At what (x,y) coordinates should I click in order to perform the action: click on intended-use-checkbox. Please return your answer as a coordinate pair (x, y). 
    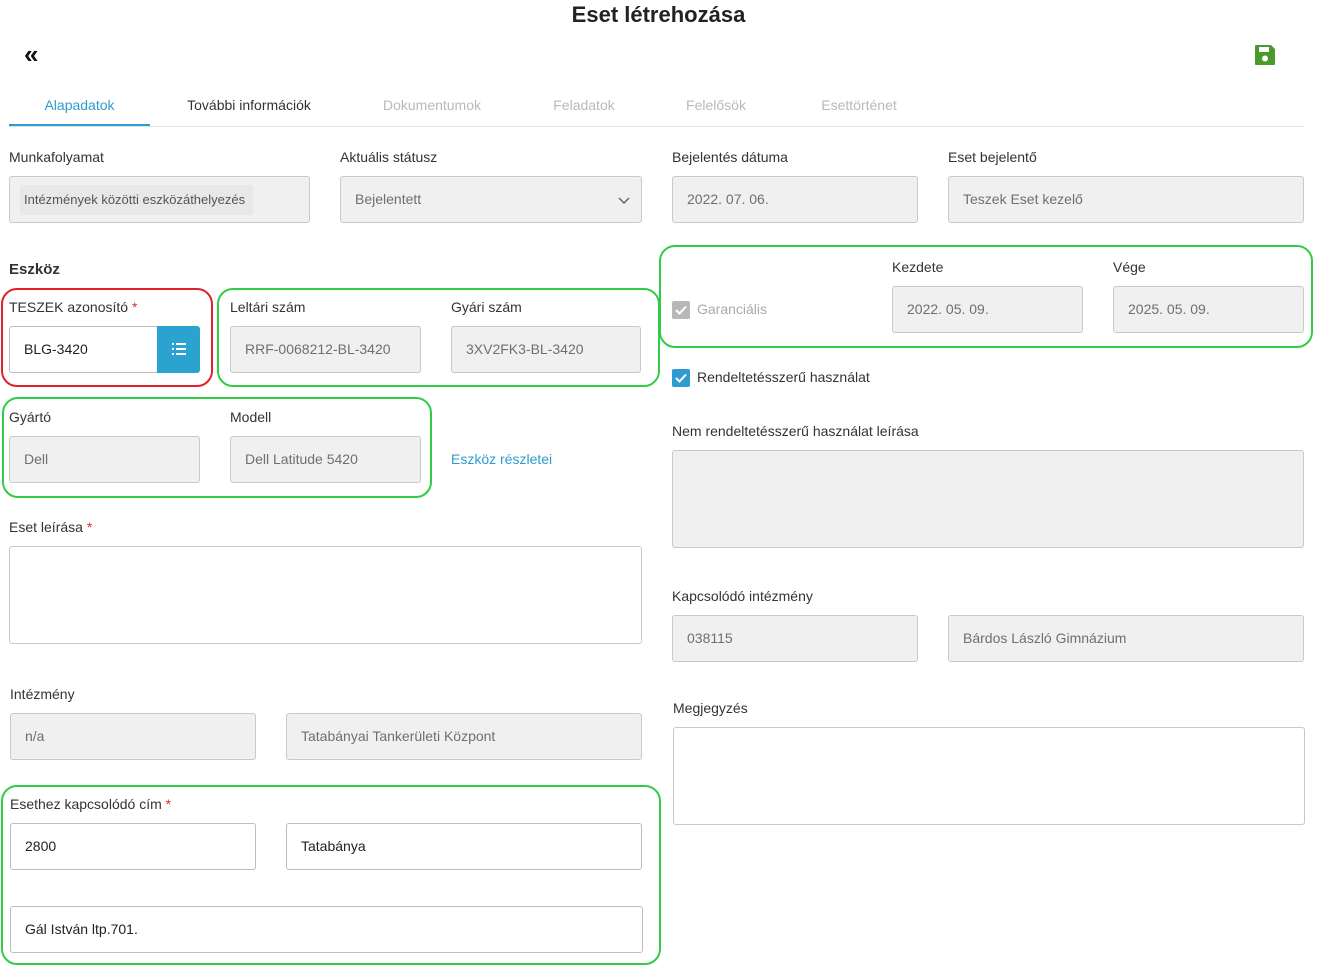
    Looking at the image, I should click on (681, 378).